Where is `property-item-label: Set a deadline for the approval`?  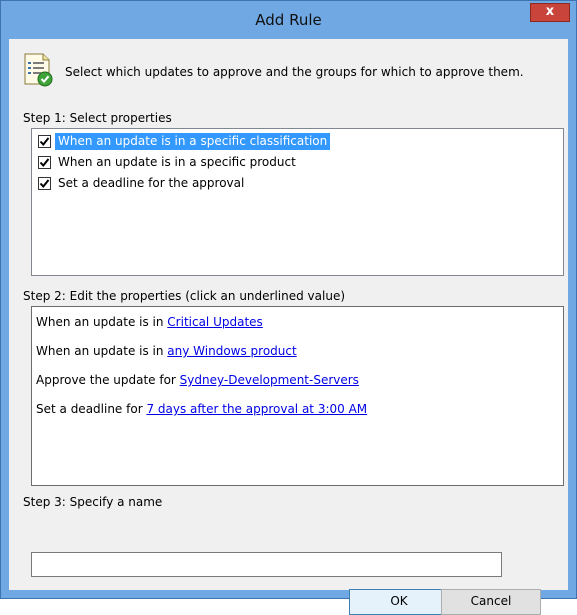
property-item-label: Set a deadline for the approval is located at coordinates (151, 183).